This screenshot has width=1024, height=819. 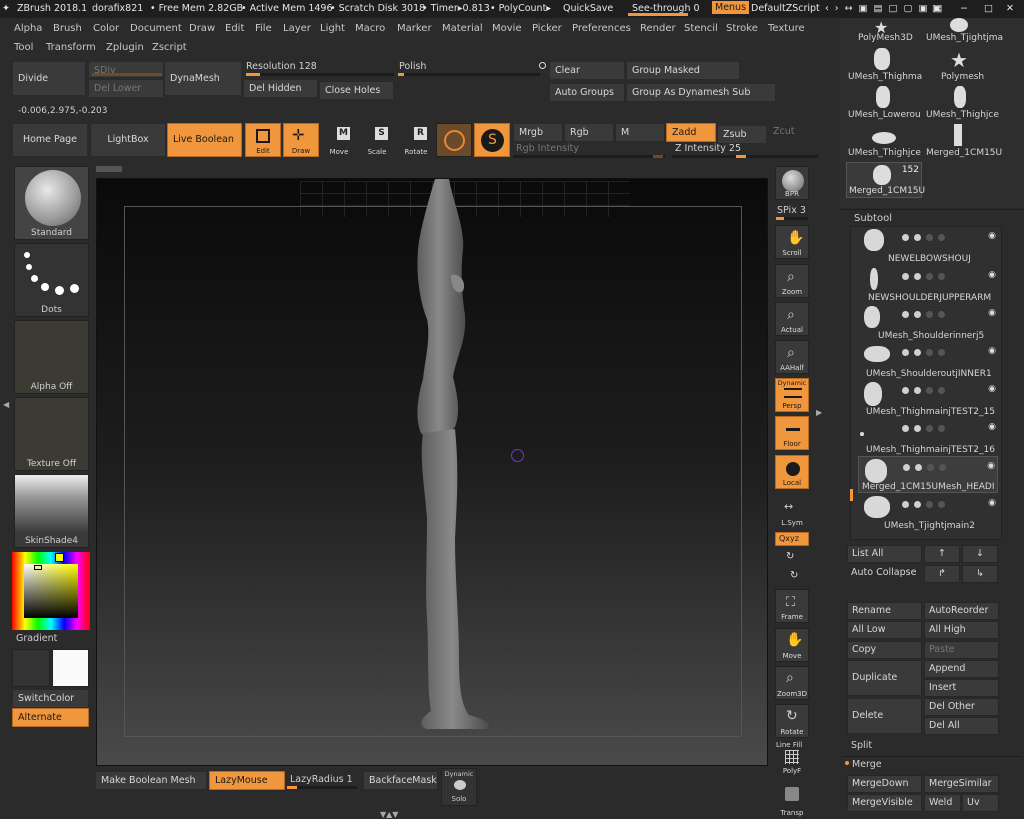 I want to click on tool-thumb-4: UMesh_Lowerou, so click(x=884, y=115).